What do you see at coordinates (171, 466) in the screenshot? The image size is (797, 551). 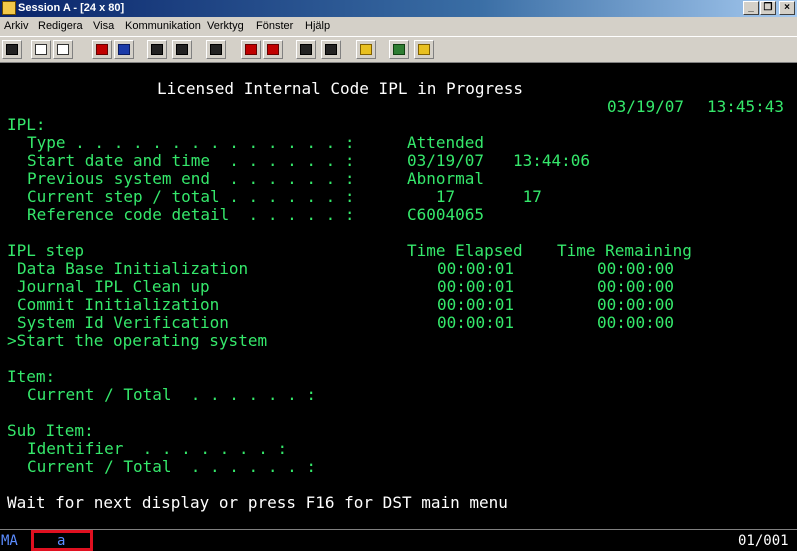 I see `subitem-current-total: Current / Total . . . . . . :` at bounding box center [171, 466].